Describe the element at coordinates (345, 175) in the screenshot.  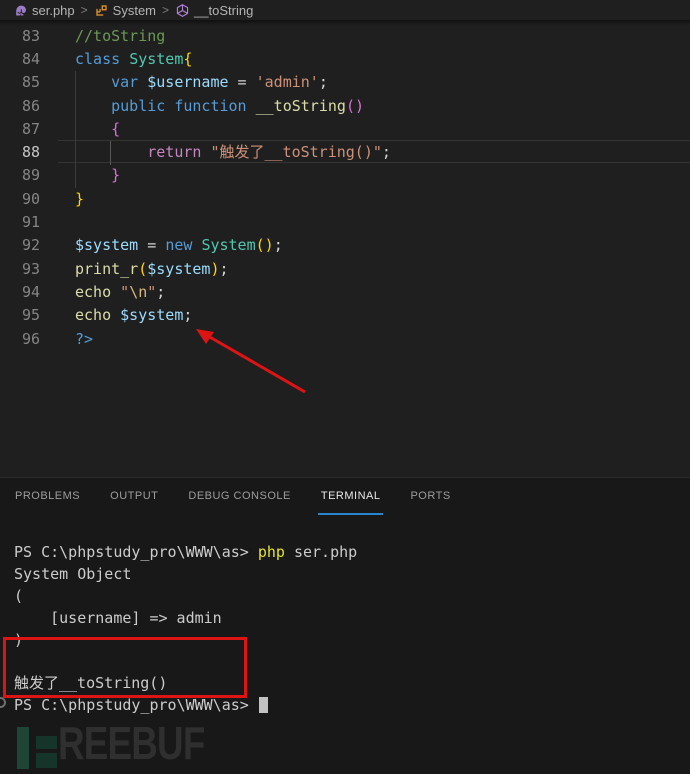
I see `code-line: 89 }` at that location.